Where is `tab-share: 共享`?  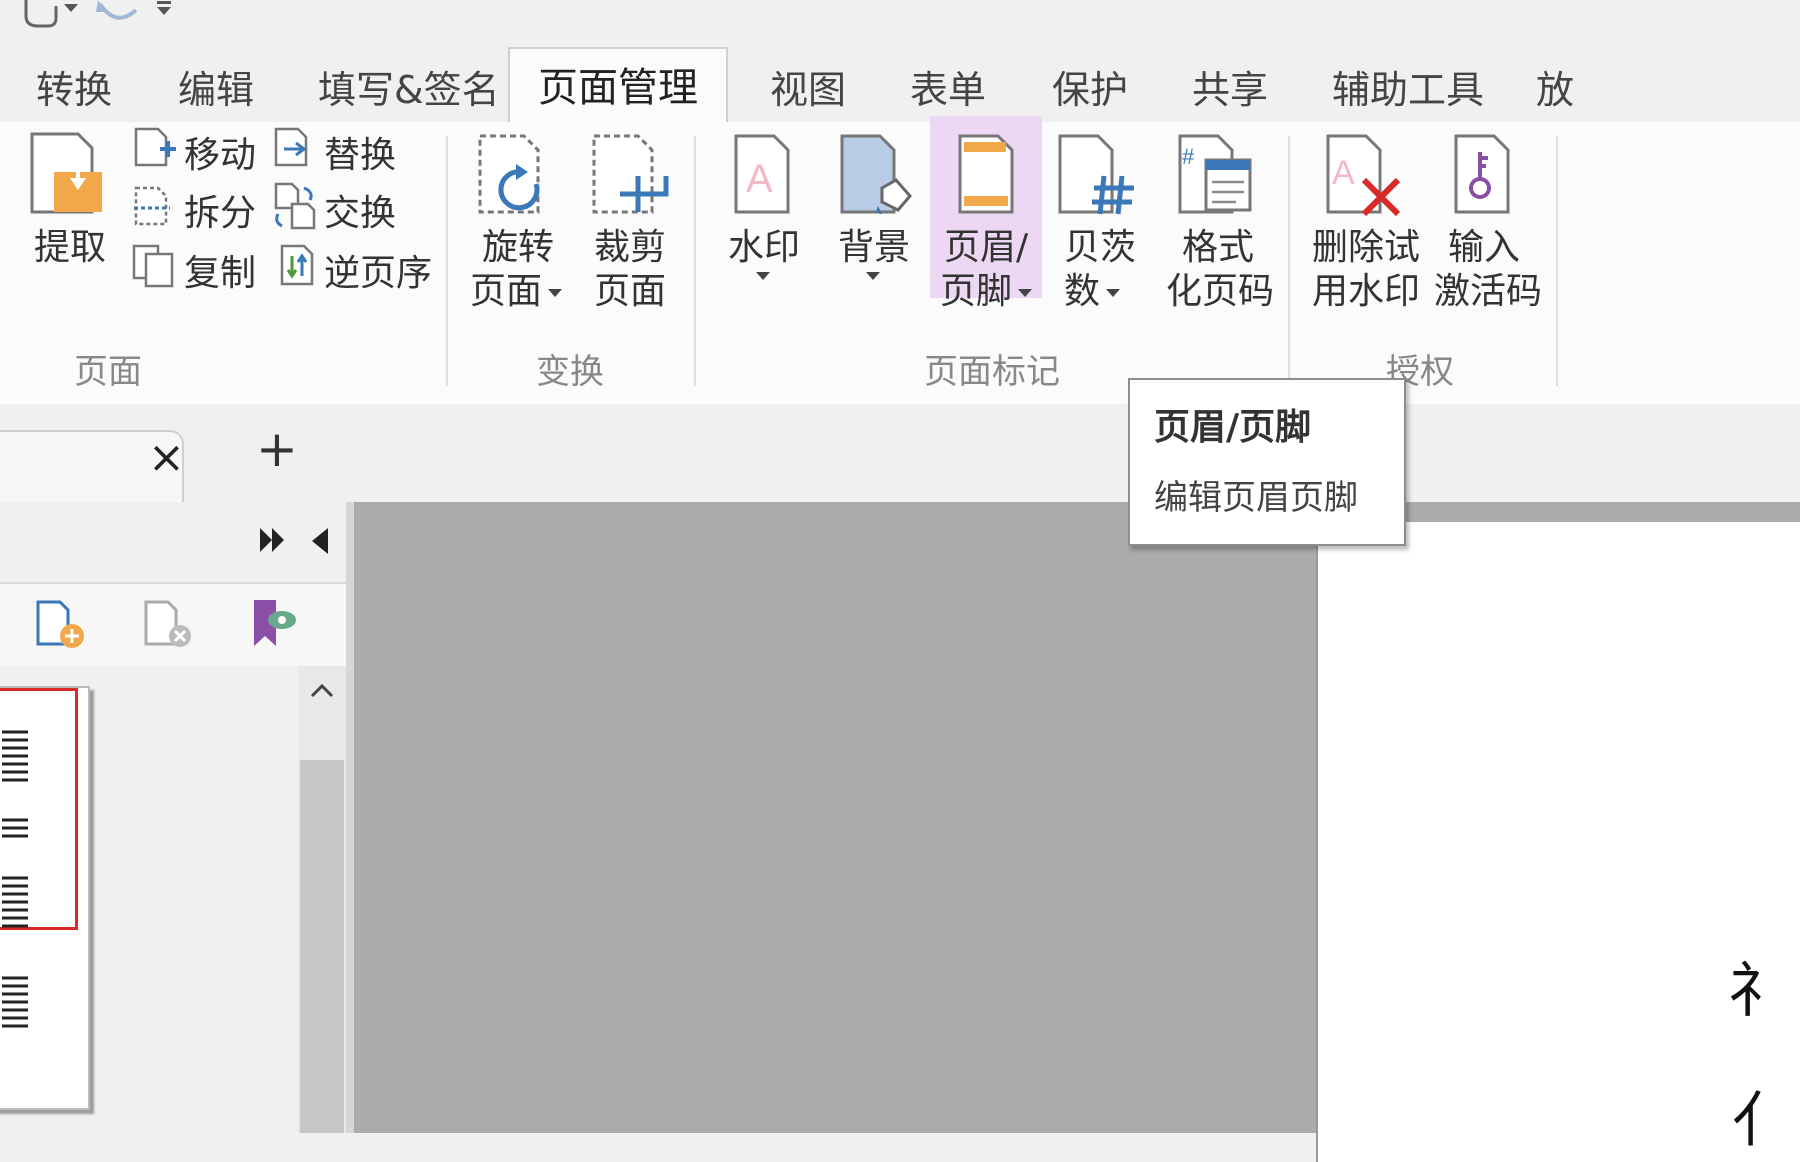 tab-share: 共享 is located at coordinates (1230, 90).